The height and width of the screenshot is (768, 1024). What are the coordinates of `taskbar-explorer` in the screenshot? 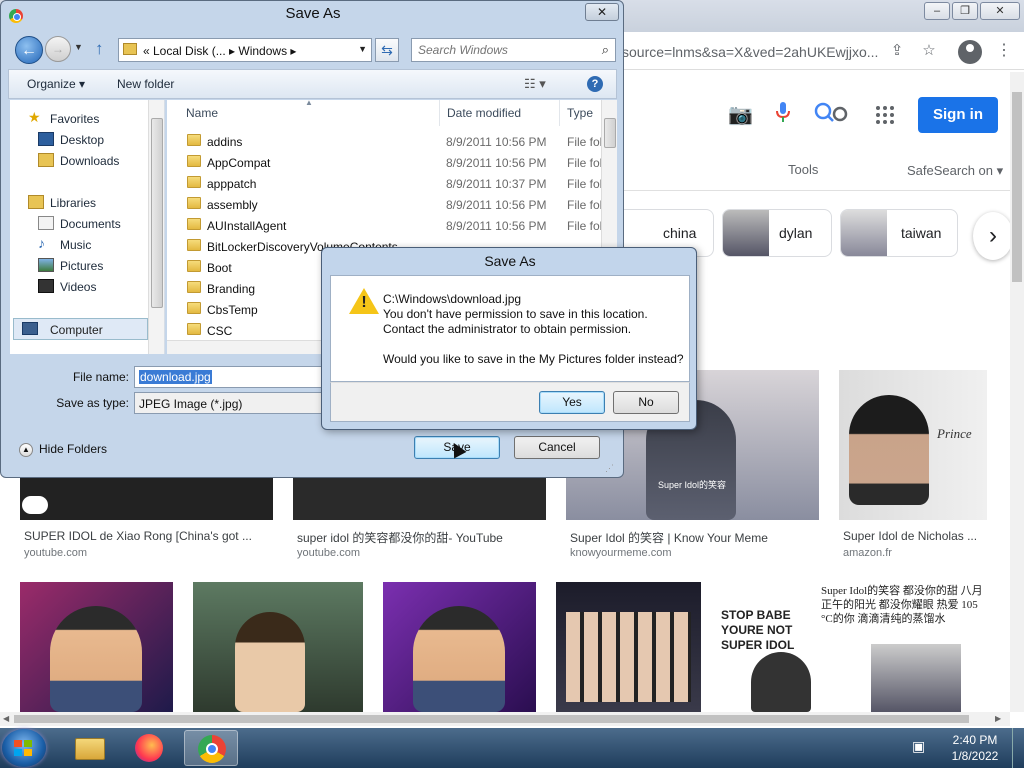 It's located at (90, 748).